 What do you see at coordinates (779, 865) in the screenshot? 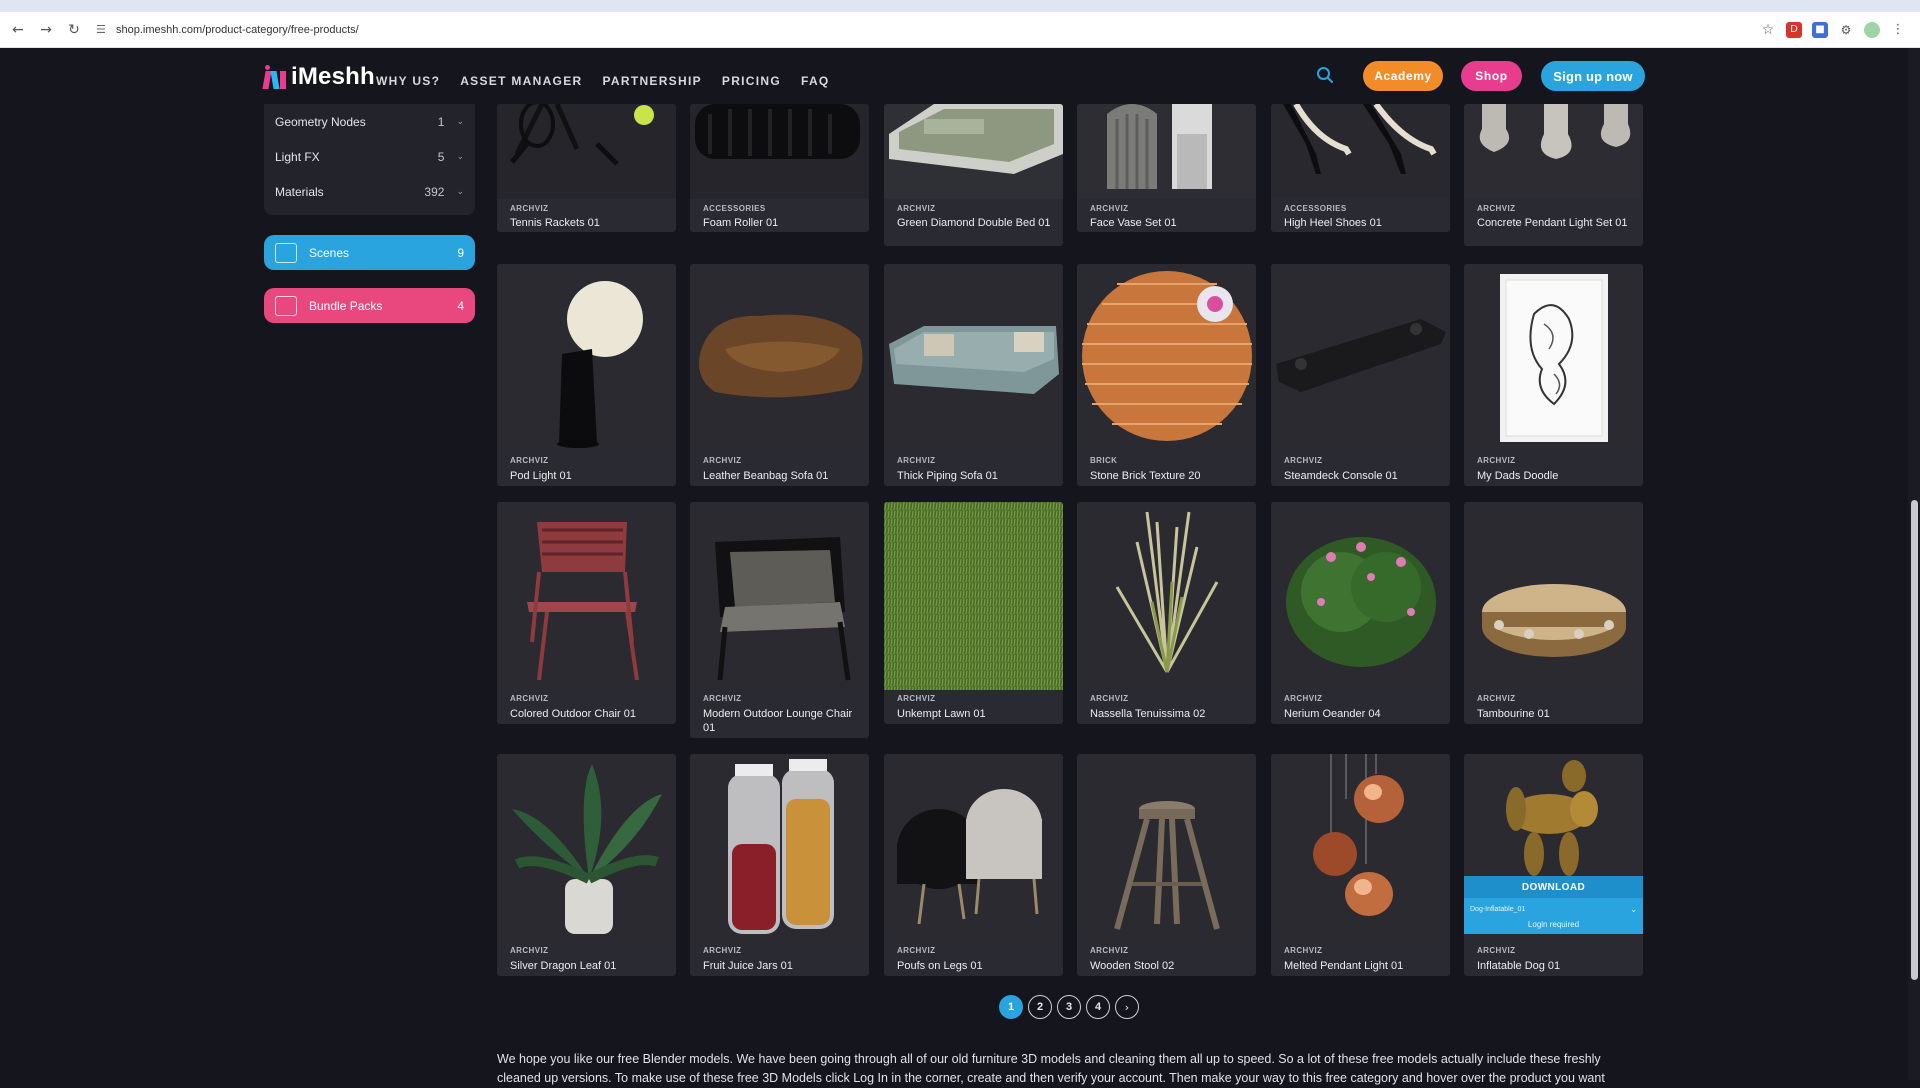
I see `product-card: ARCHVIZ Fruit Juice Jars 01` at bounding box center [779, 865].